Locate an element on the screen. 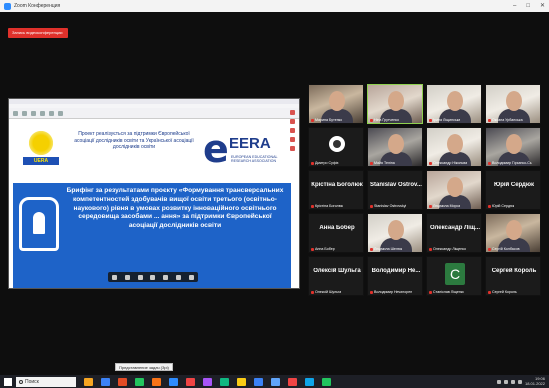  minimize-button: – is located at coordinates (514, 6).